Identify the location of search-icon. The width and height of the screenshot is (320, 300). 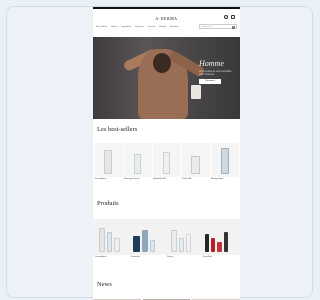
(233, 27).